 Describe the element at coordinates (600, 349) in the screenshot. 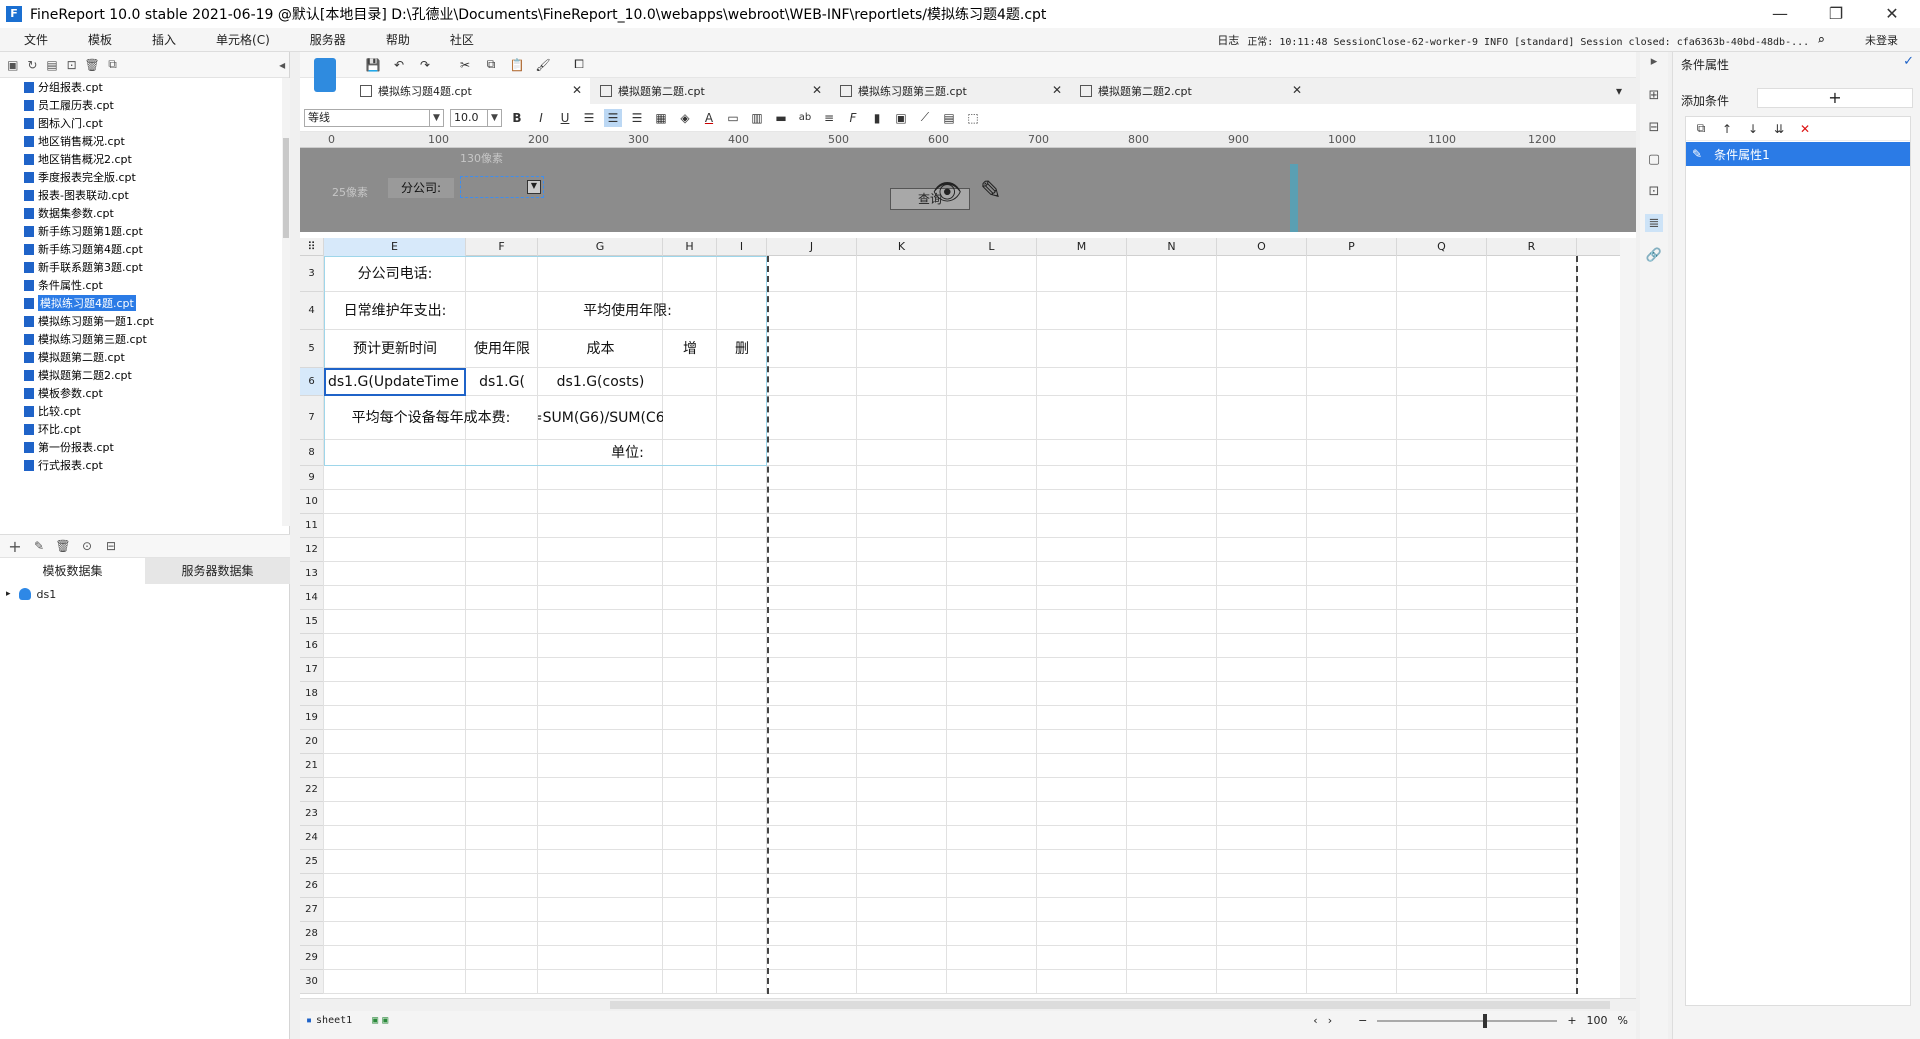

I see `cell-g5: 成本` at that location.